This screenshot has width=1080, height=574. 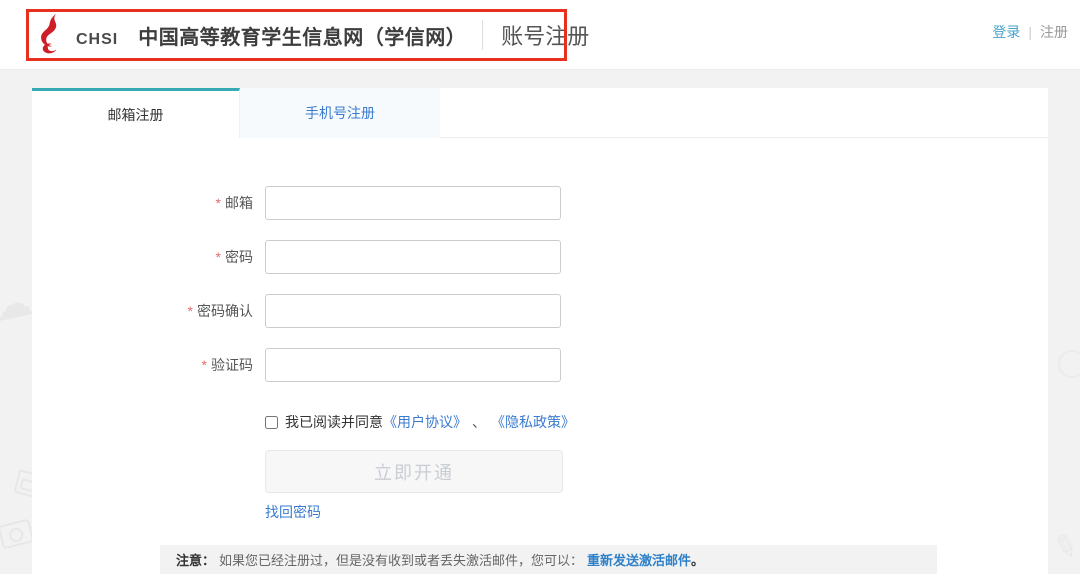 I want to click on password-confirm-field-row: * 密码确认, so click(x=556, y=311).